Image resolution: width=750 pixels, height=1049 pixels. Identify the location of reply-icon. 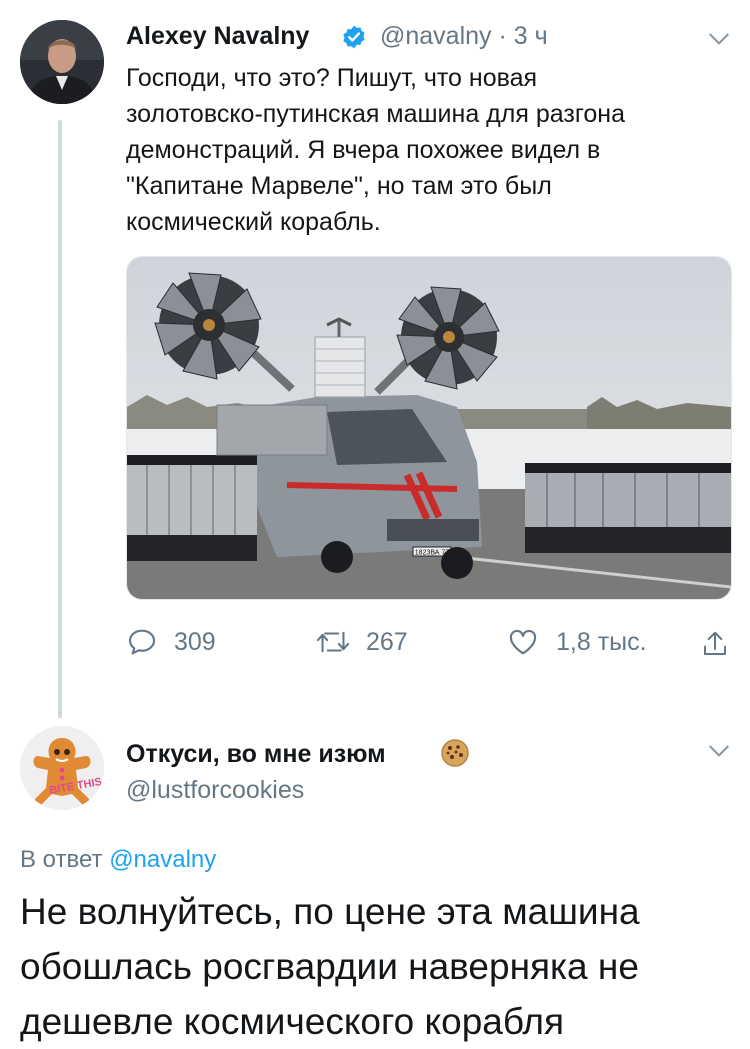
(142, 642).